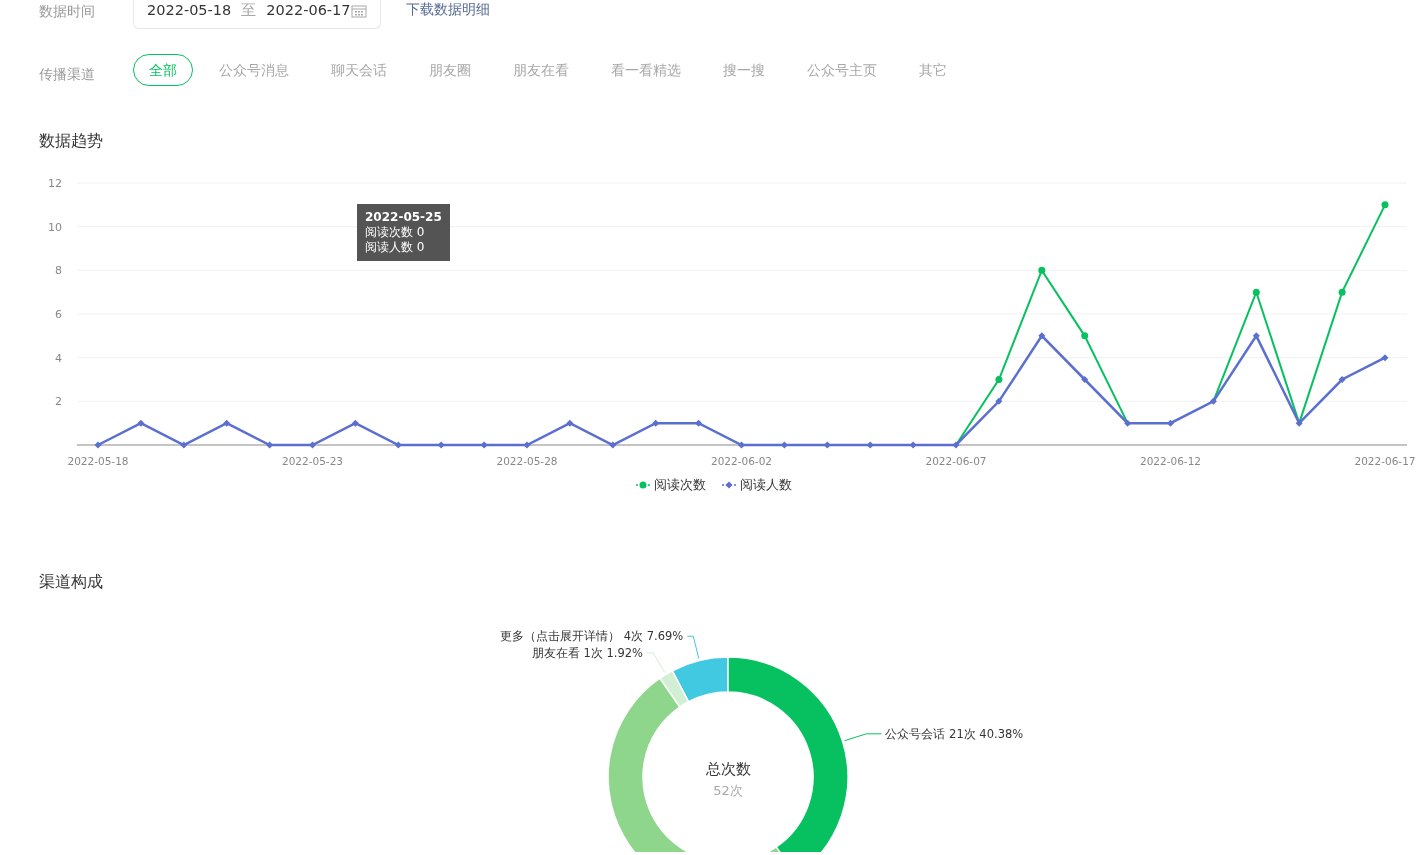  I want to click on channel-tab: 其它, so click(933, 70).